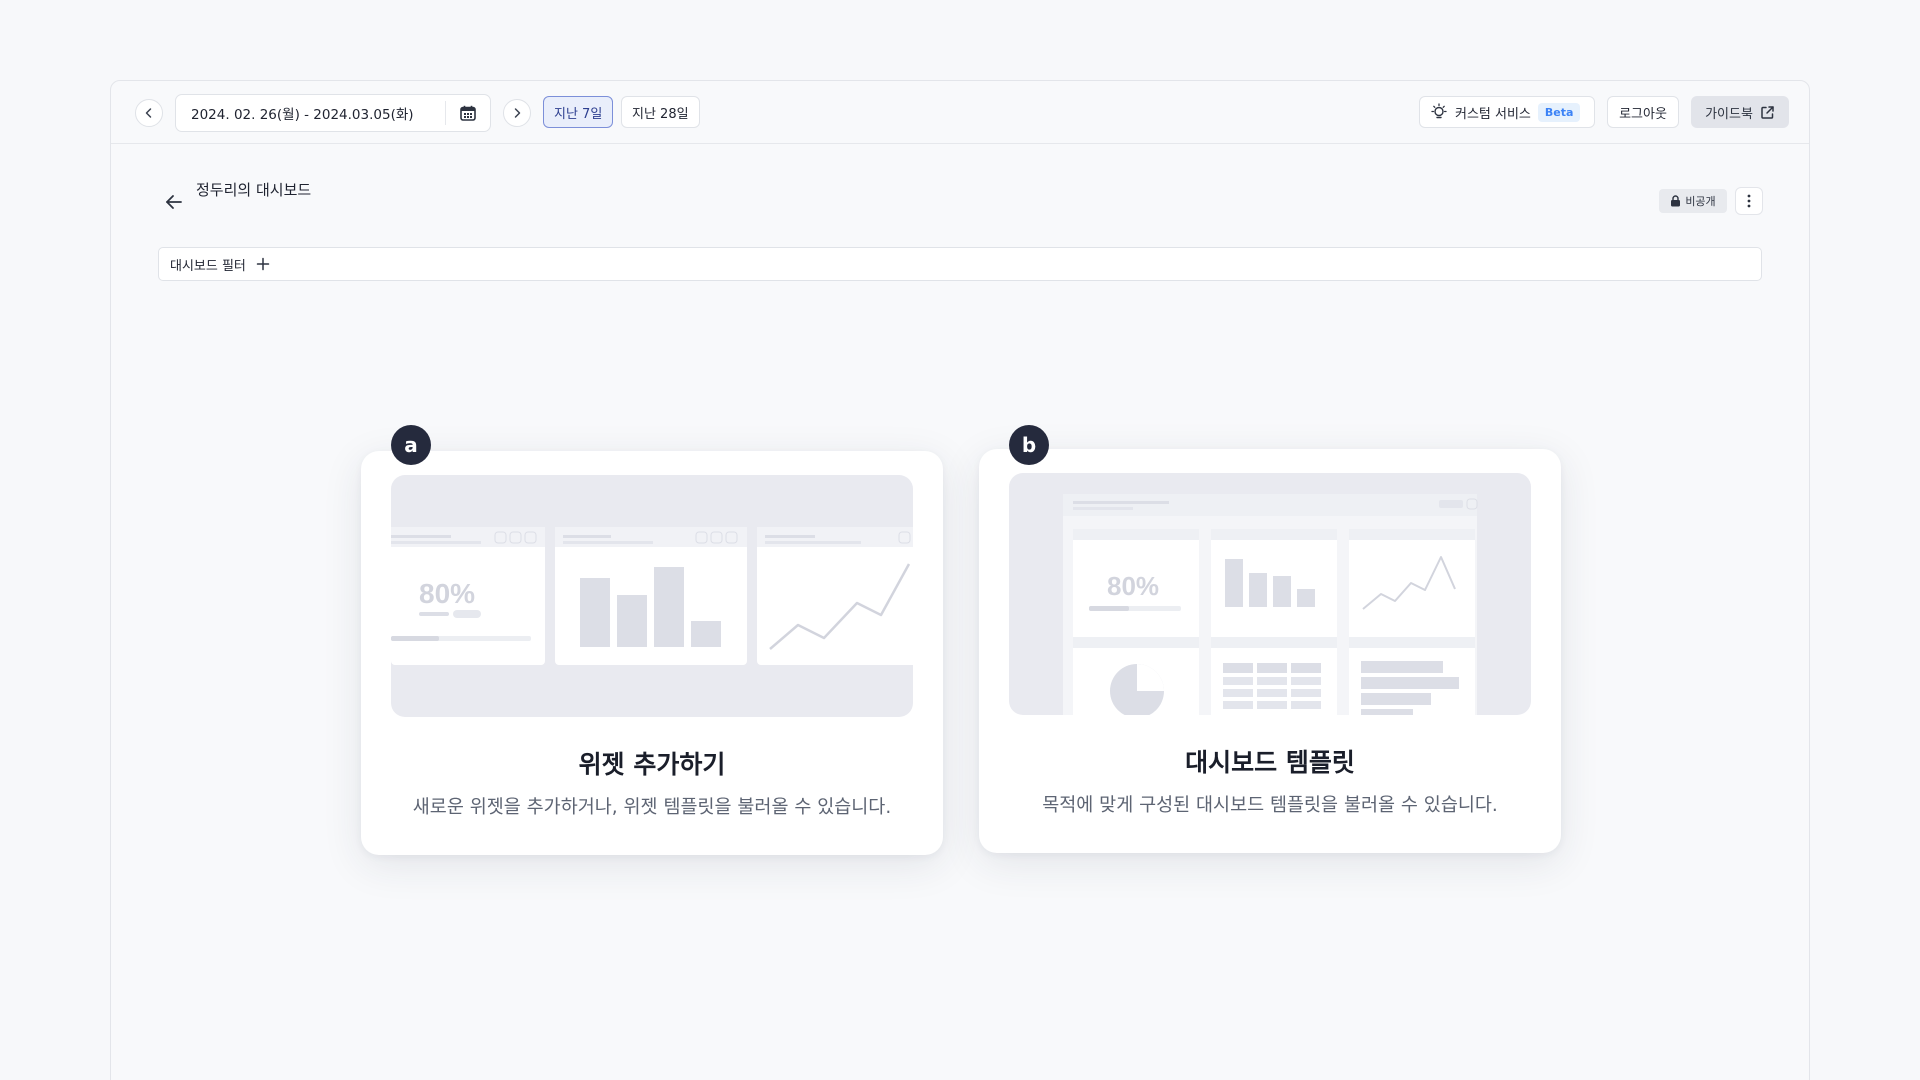  I want to click on arrow-left-icon, so click(174, 202).